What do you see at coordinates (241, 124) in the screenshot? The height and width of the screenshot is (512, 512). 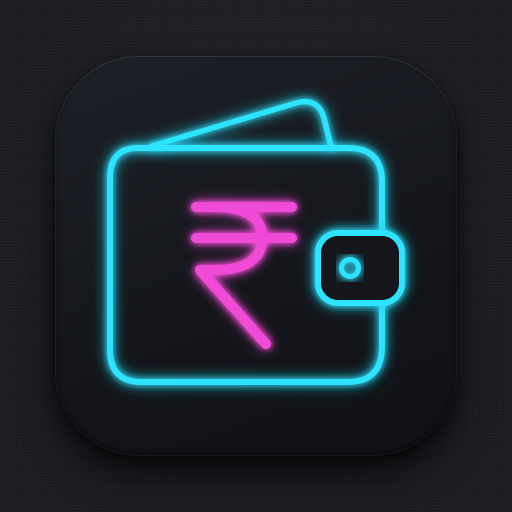 I see `wallet-back-flap` at bounding box center [241, 124].